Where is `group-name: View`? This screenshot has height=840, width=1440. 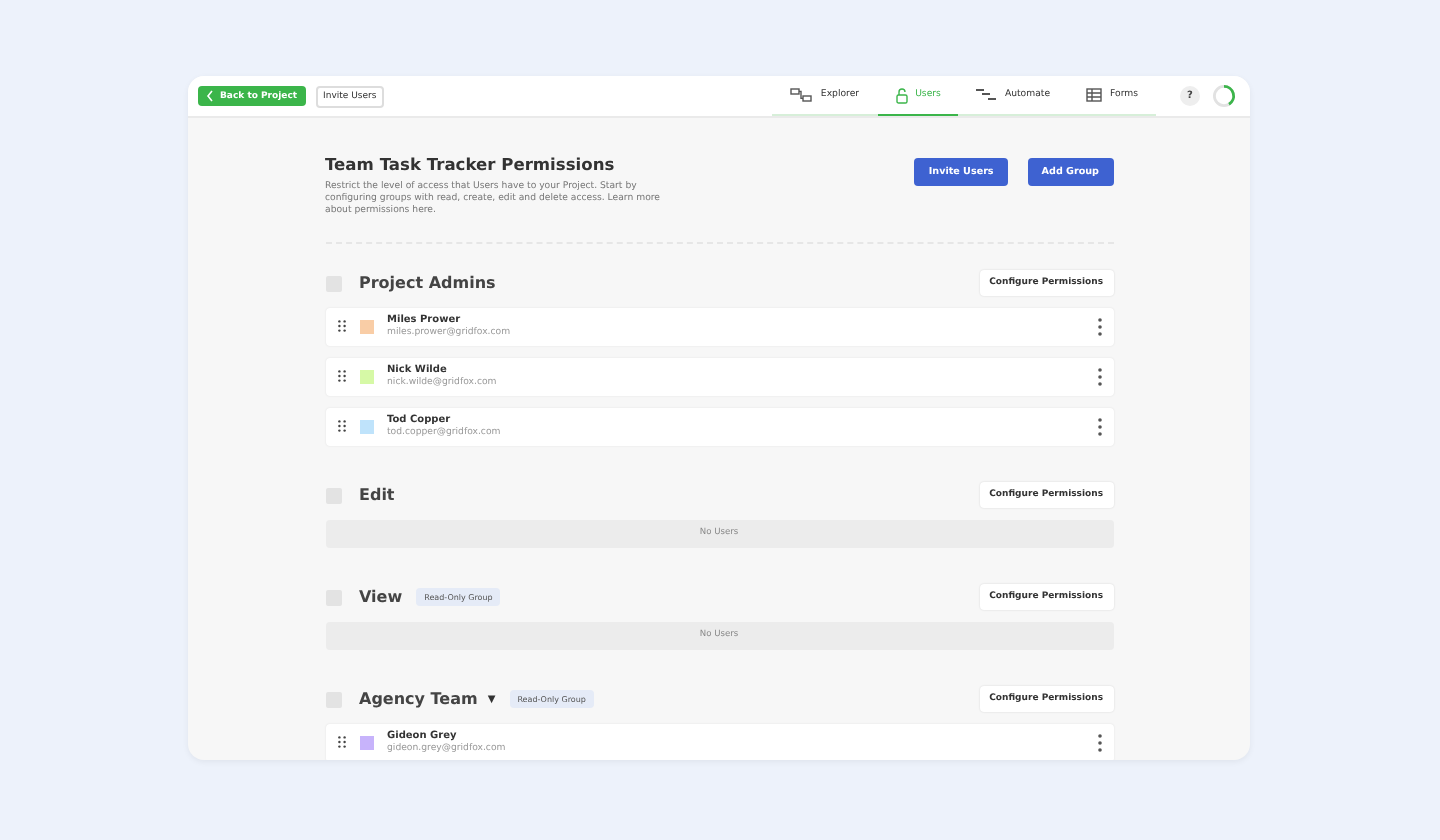
group-name: View is located at coordinates (381, 597).